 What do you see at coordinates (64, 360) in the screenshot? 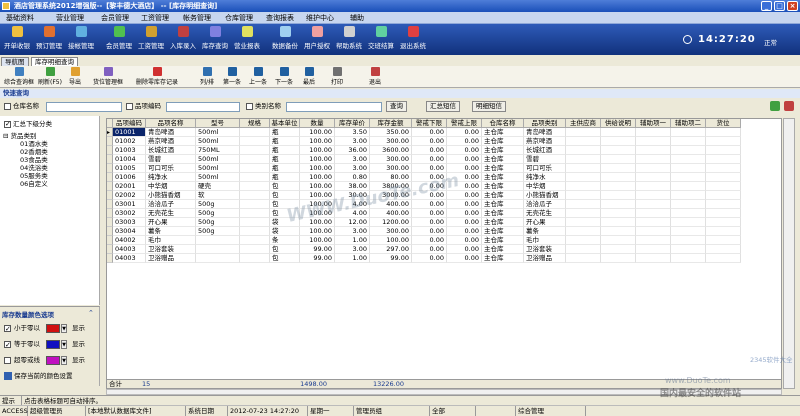
I see `over-color-dropdown: ▼` at bounding box center [64, 360].